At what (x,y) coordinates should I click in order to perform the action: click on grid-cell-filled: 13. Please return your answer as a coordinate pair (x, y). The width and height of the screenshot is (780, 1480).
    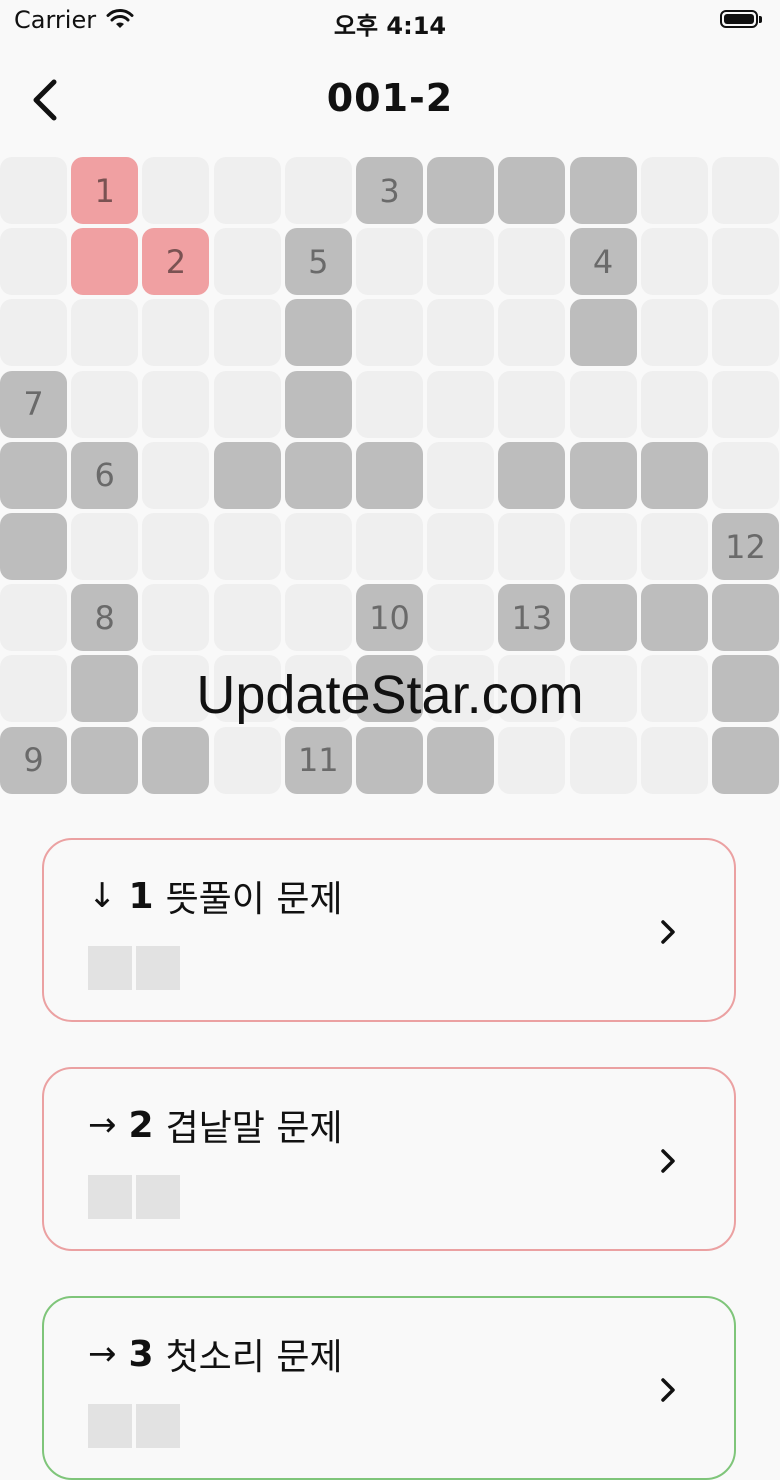
    Looking at the image, I should click on (532, 618).